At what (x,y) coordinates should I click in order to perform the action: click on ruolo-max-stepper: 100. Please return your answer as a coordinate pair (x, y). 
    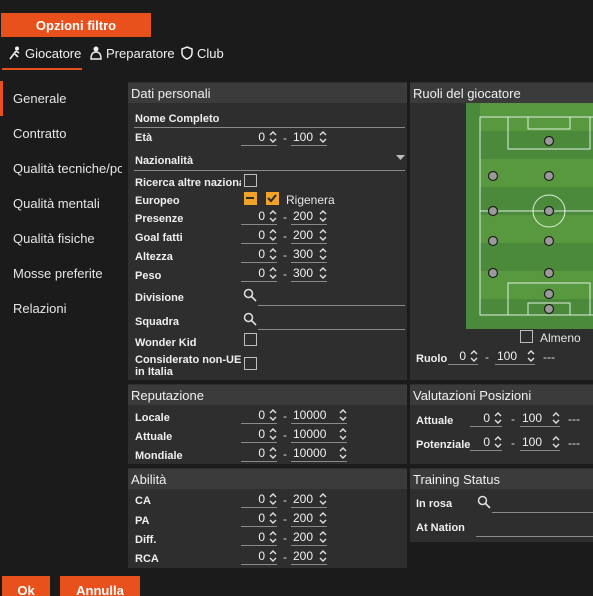
    Looking at the image, I should click on (515, 356).